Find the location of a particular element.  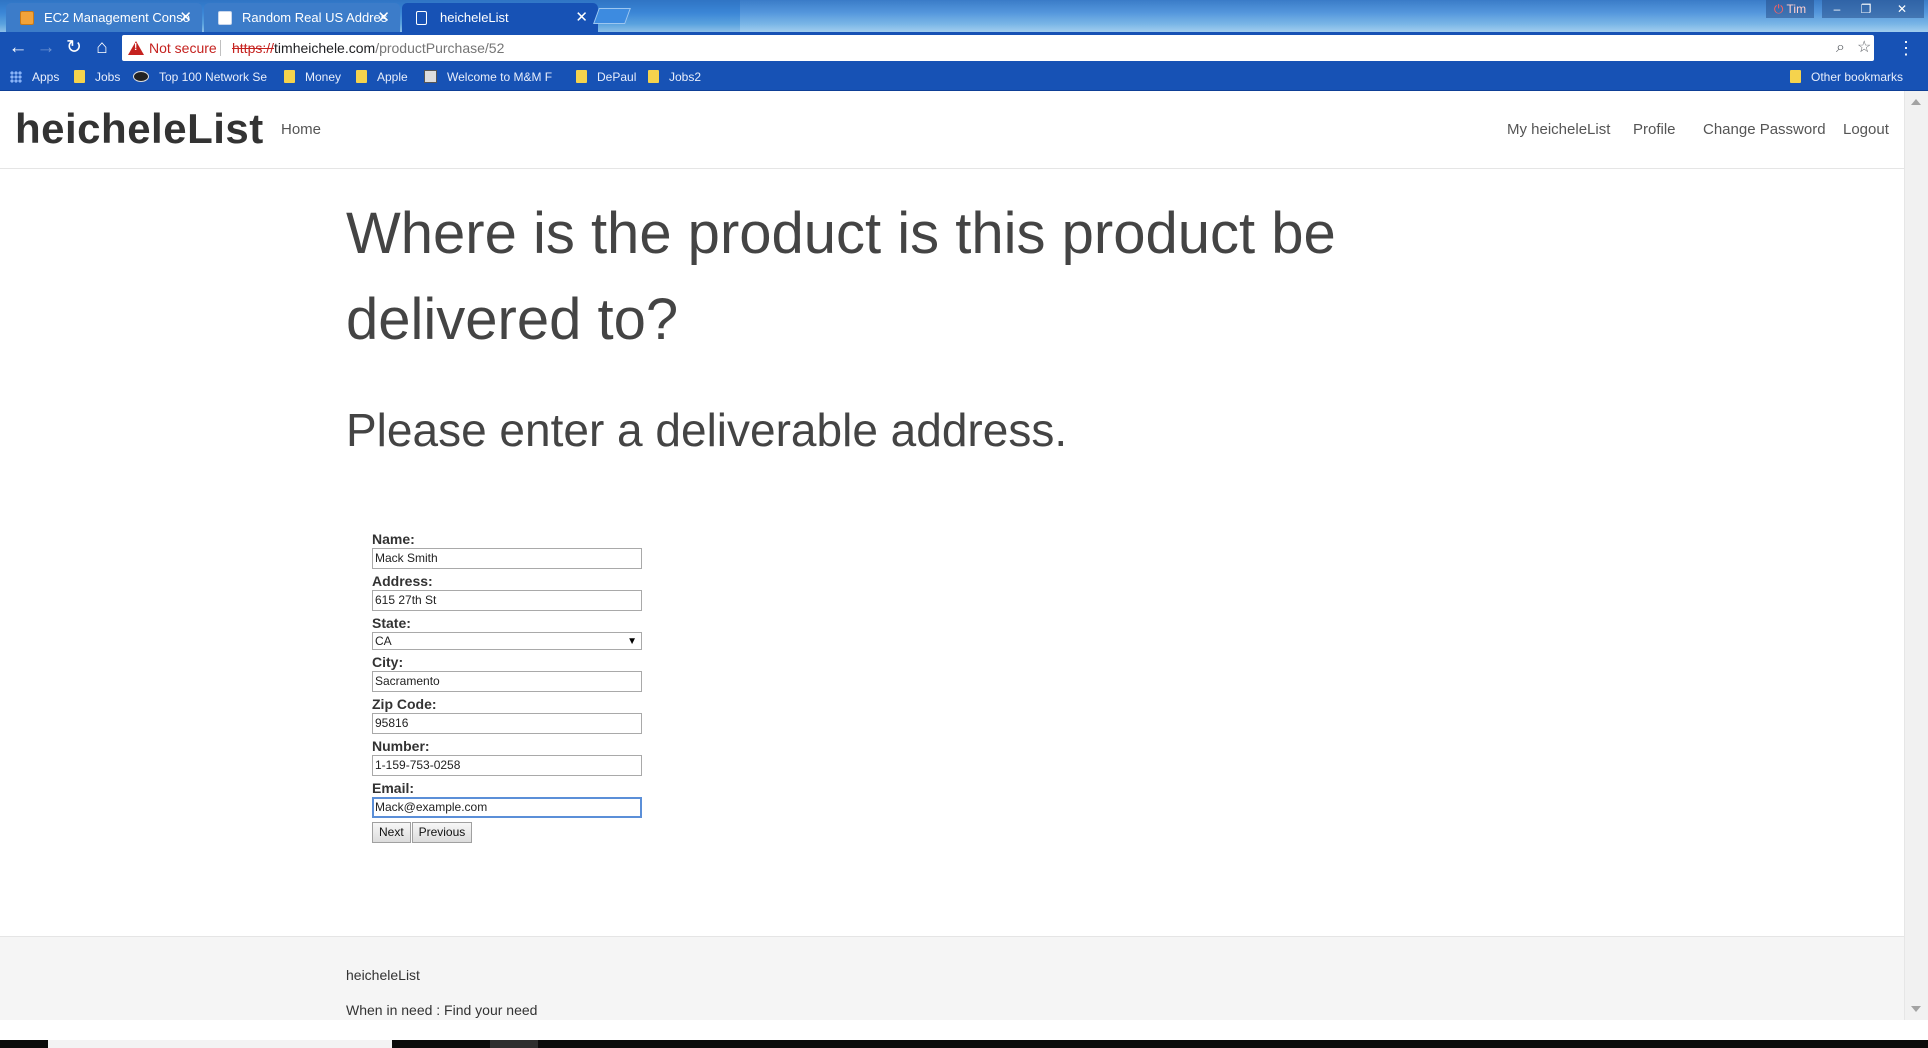

minimize-button: – is located at coordinates (1837, 9).